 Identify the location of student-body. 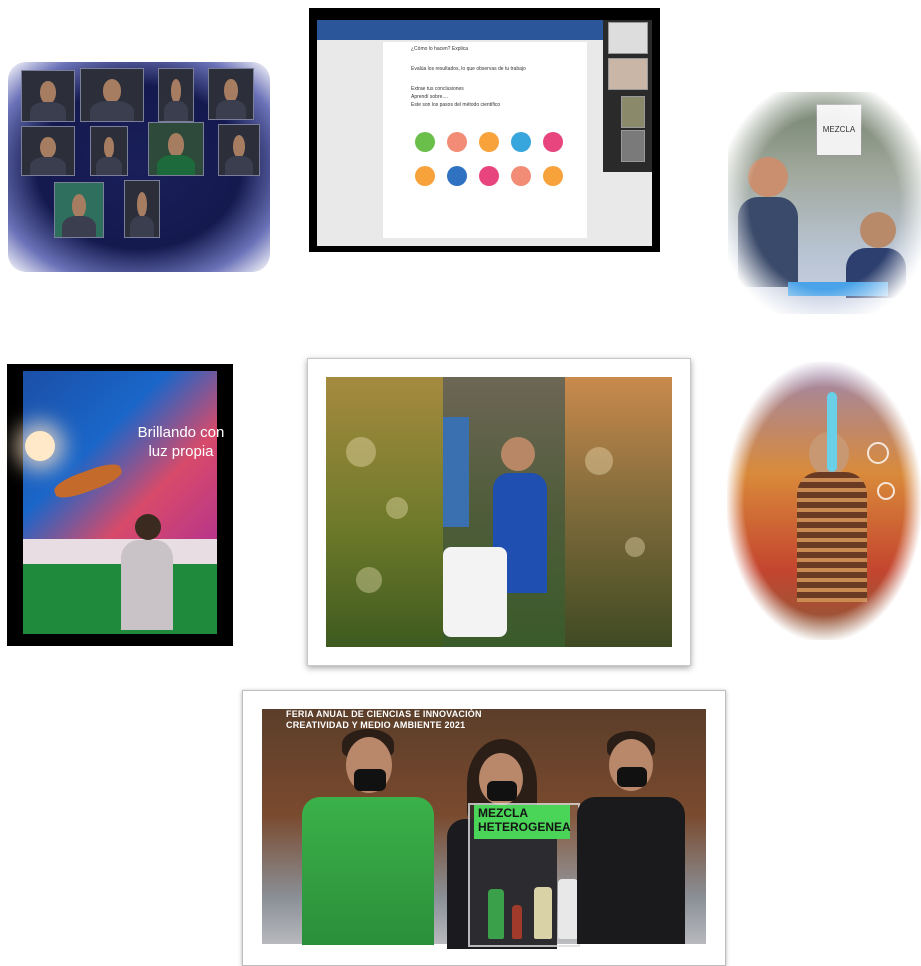
(147, 585).